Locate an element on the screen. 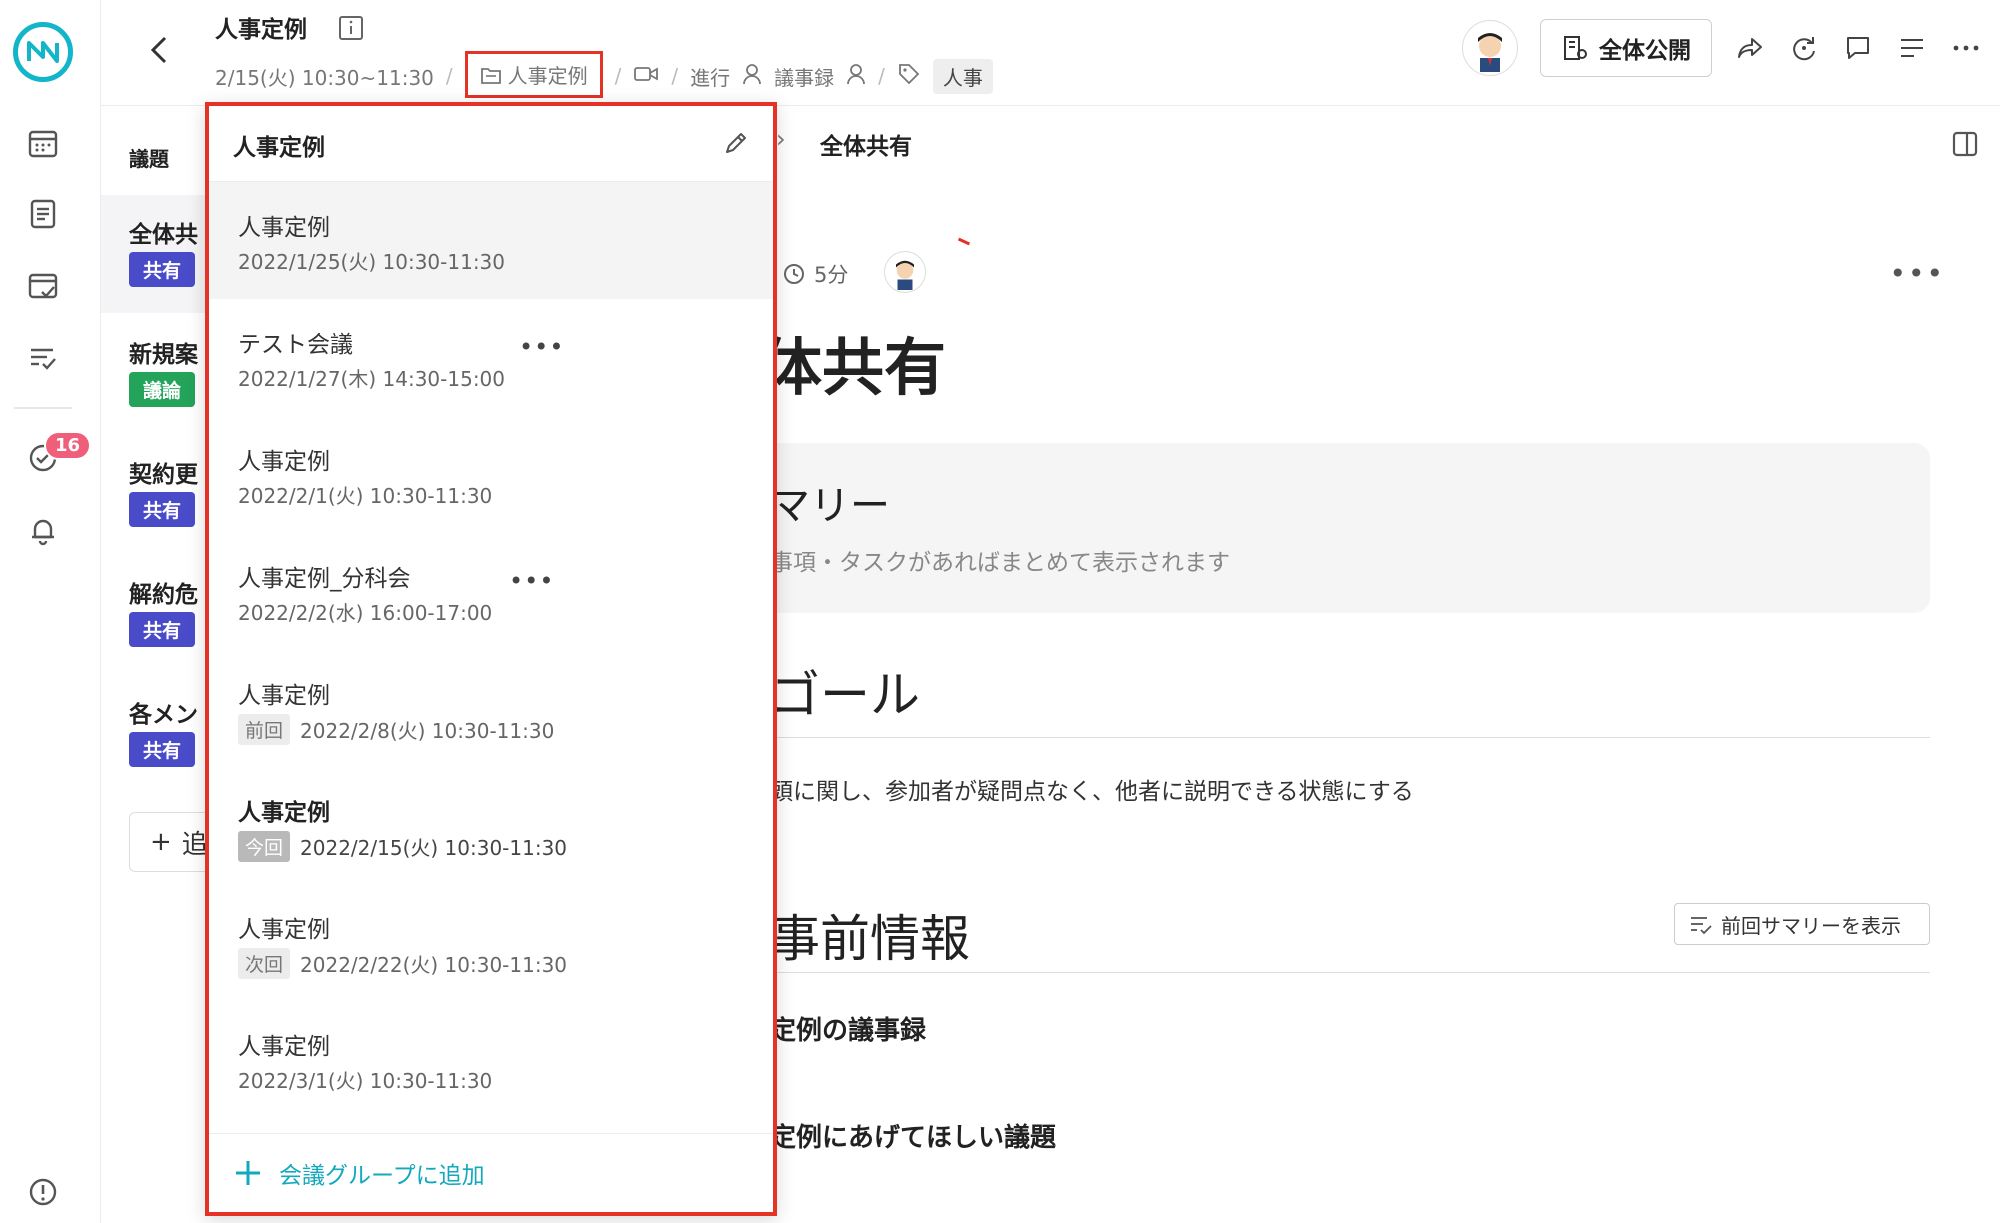 The image size is (2000, 1223). meeting-list-item: 人事定例 2022/1/25(火) 10:30-11:30 is located at coordinates (491, 240).